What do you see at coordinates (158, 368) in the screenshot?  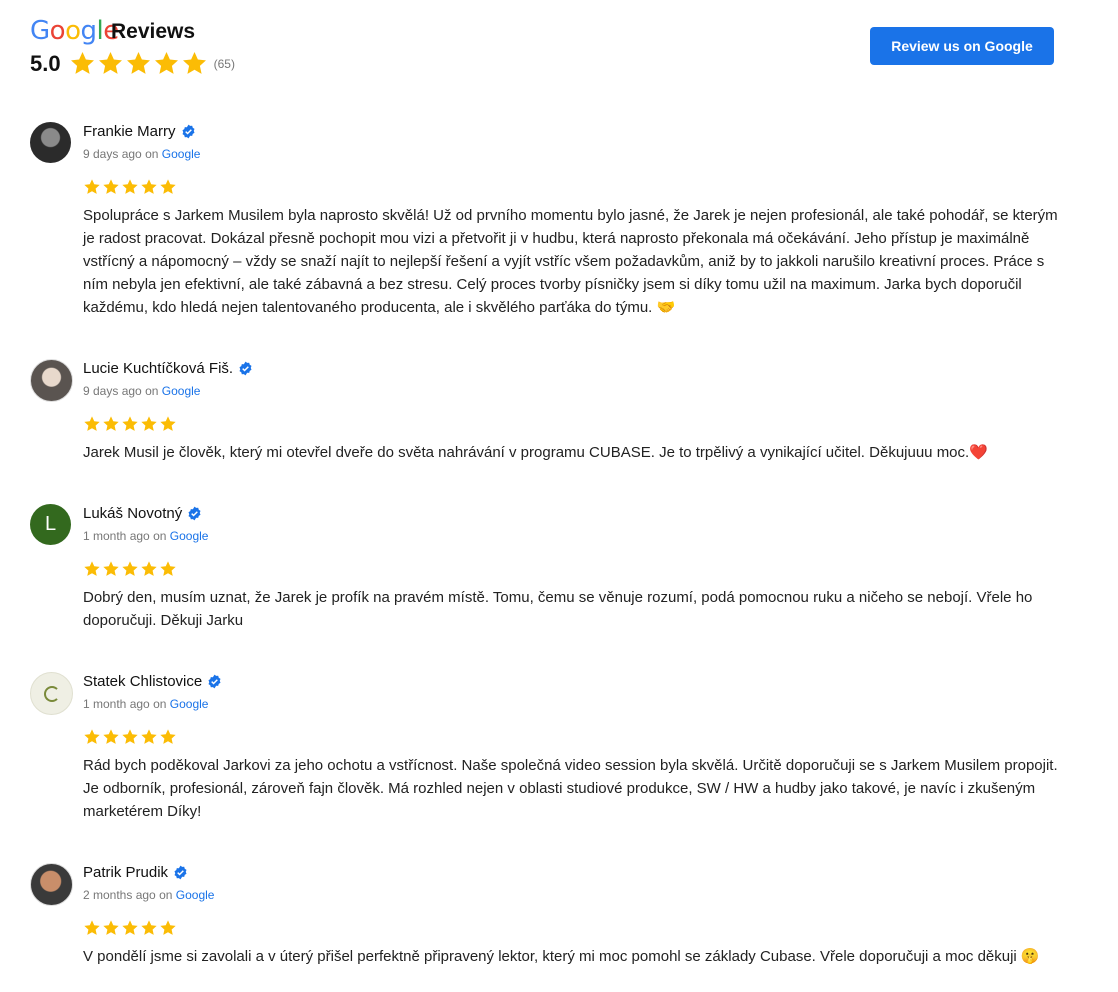 I see `reviewer-name: Lucie Kuchtíčková Fiš.` at bounding box center [158, 368].